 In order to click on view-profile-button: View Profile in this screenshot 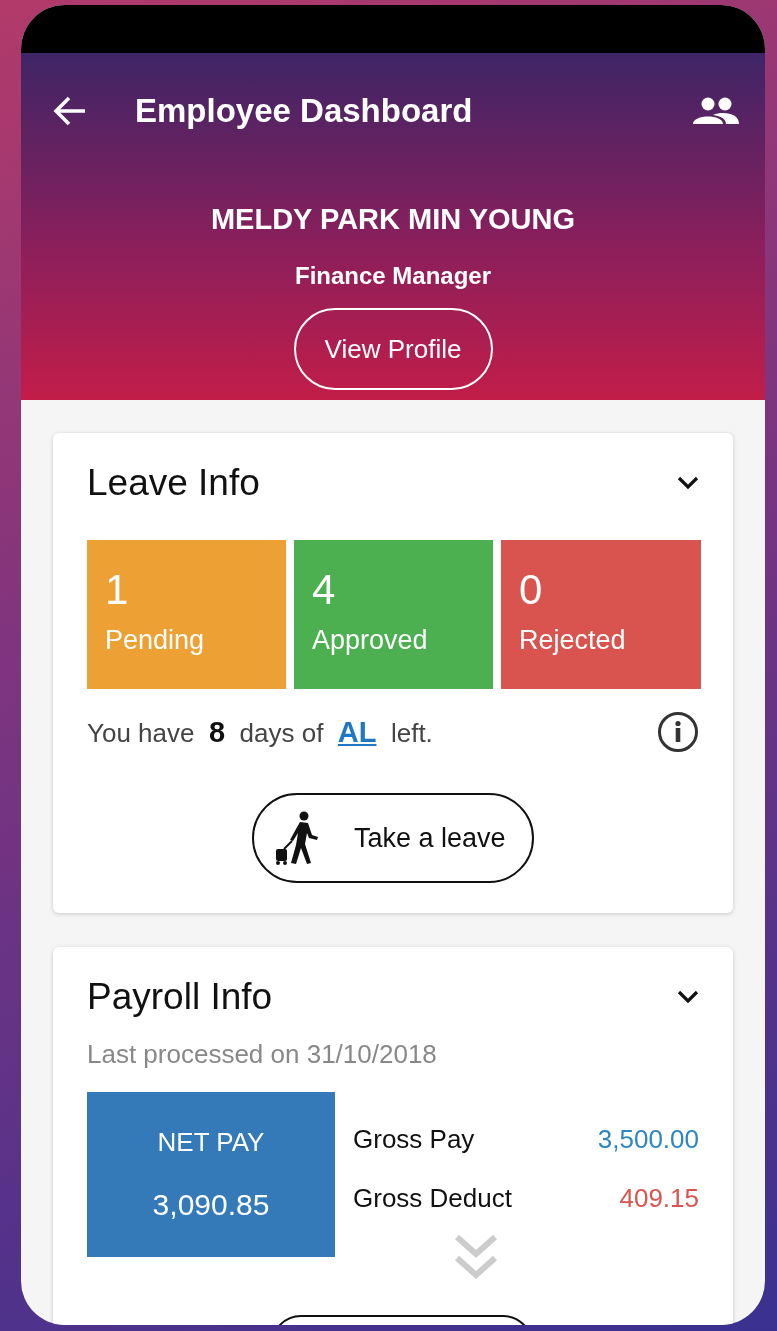, I will do `click(393, 349)`.